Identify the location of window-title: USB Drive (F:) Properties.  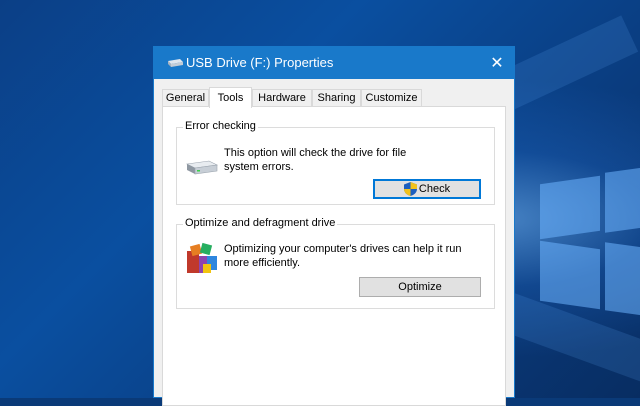
(260, 62).